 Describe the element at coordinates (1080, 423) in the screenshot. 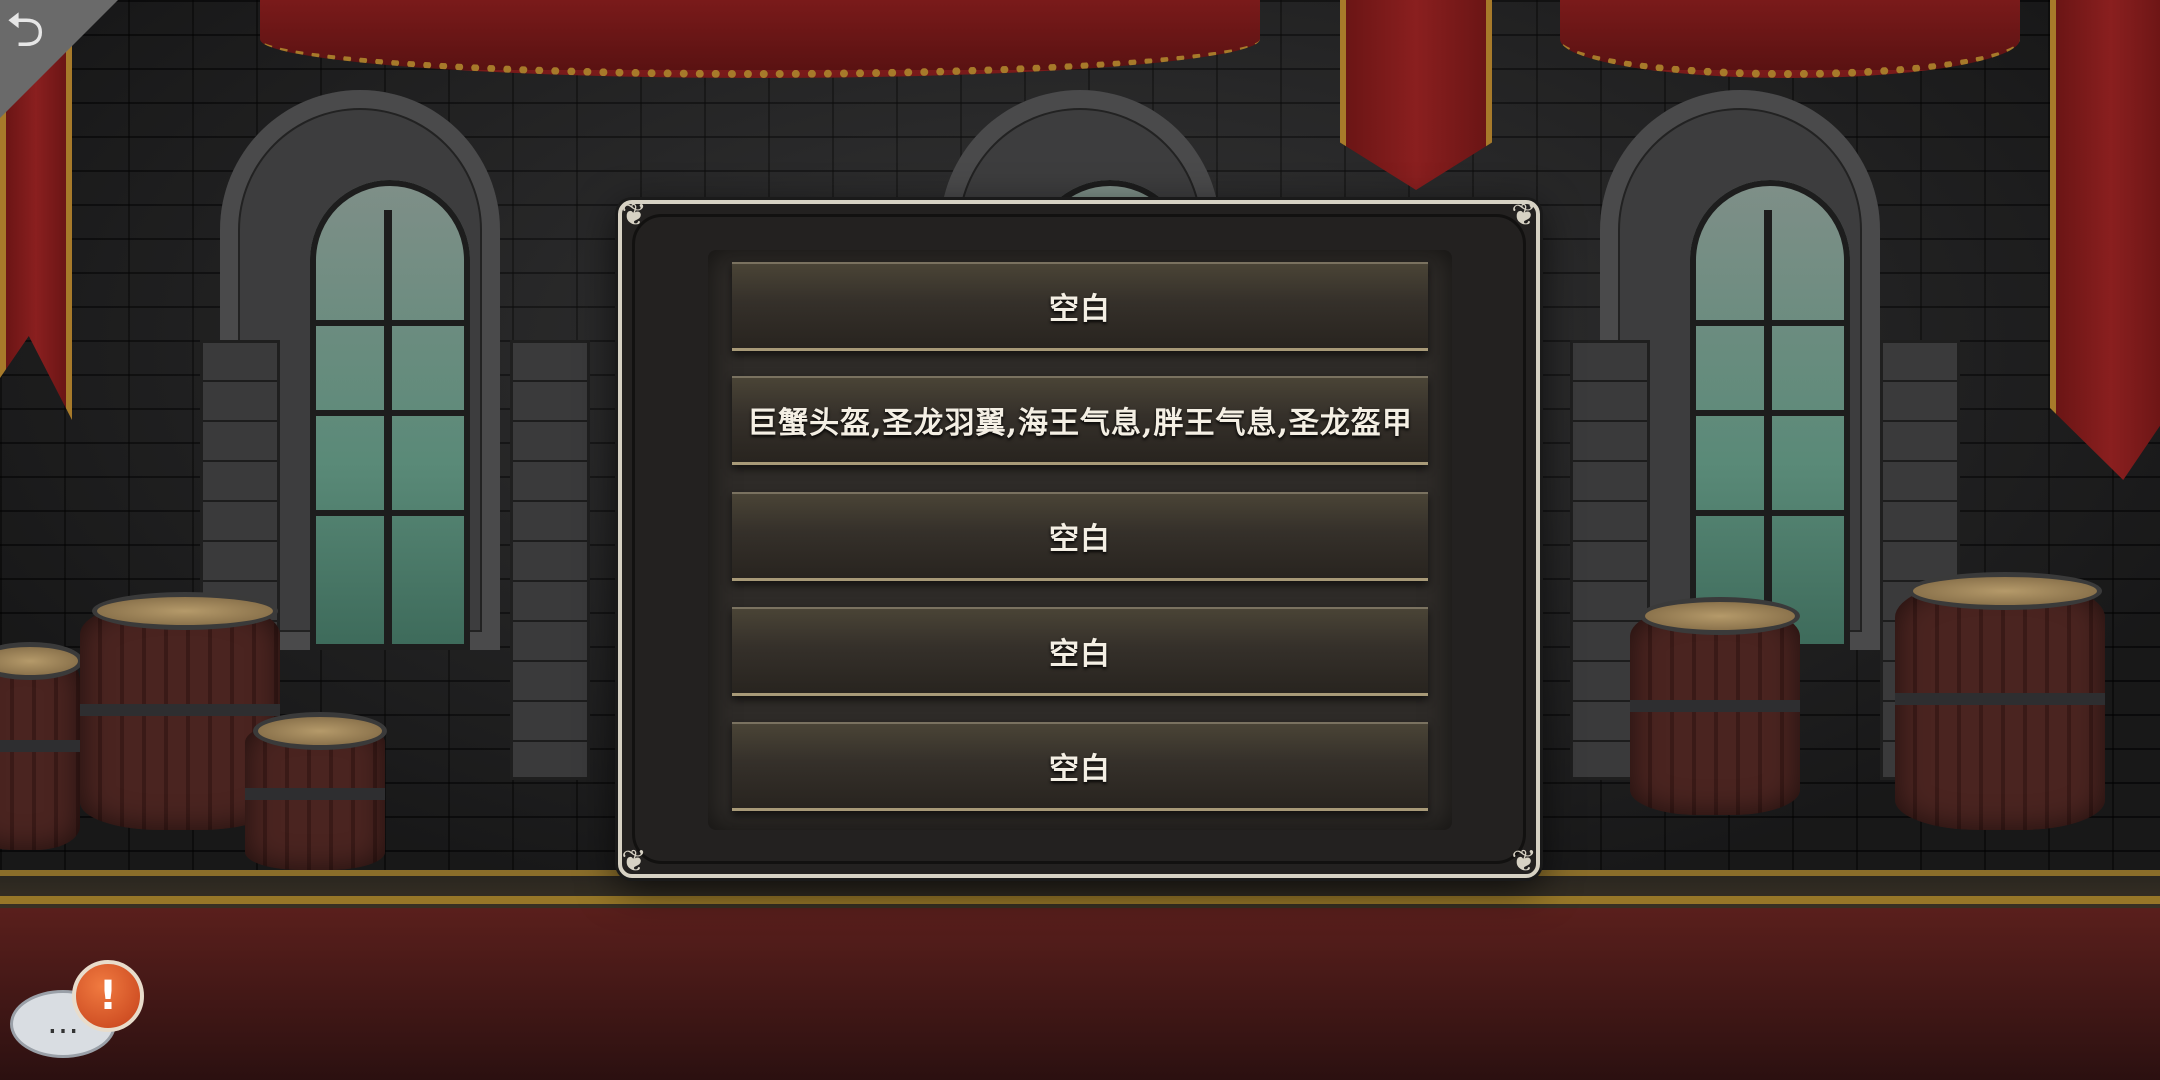

I see `slot-label: 巨蟹头盔,圣龙羽翼,海王气息,胖王气息,圣龙盔甲` at that location.